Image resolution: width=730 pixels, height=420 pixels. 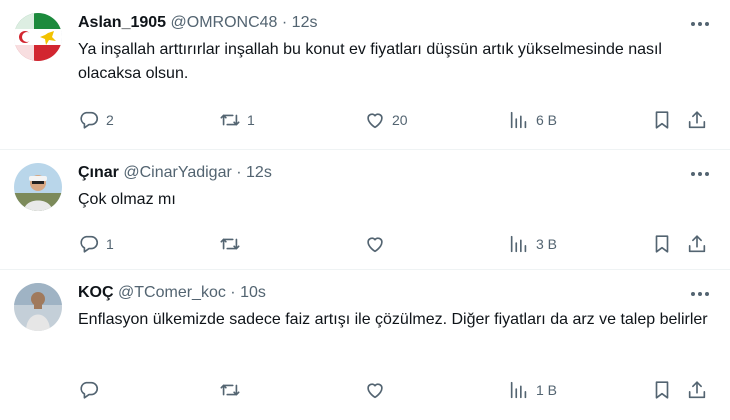 I want to click on views-count: 6 B, so click(x=547, y=120).